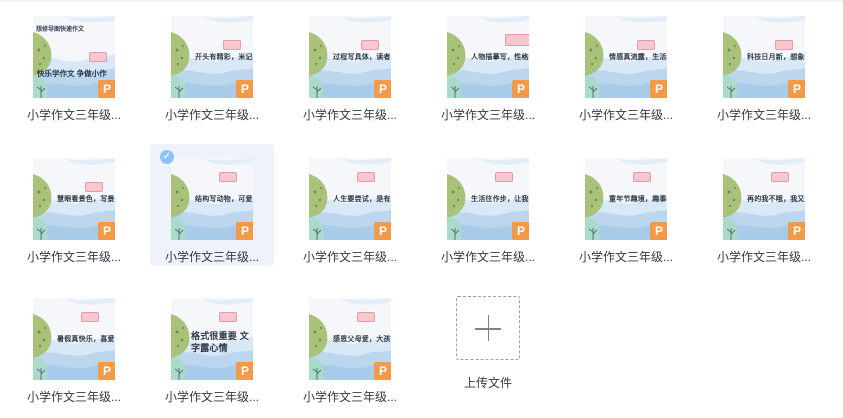  Describe the element at coordinates (86, 339) in the screenshot. I see `slide-title: 暑假真快乐，喜爱写` at that location.